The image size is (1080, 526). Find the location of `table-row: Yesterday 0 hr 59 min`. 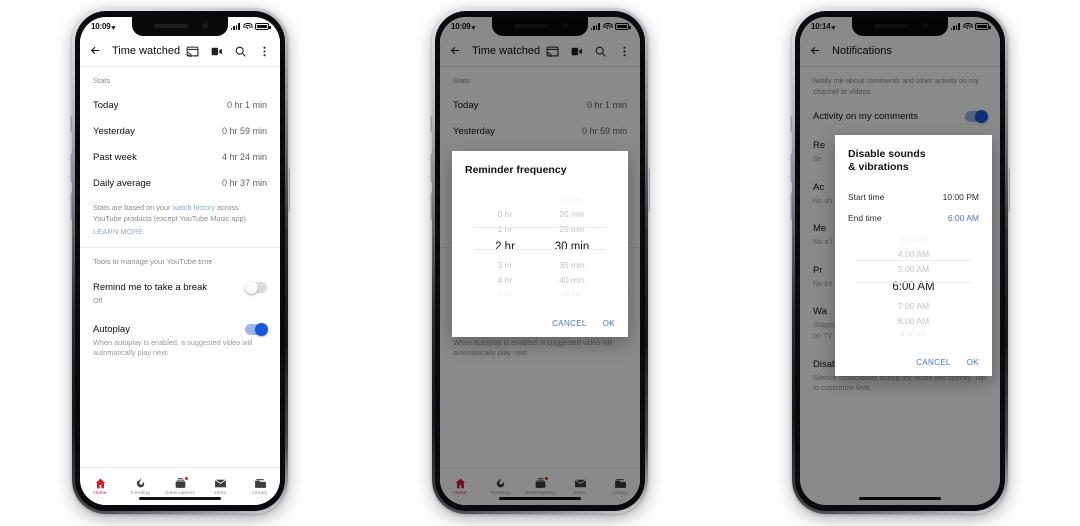

table-row: Yesterday 0 hr 59 min is located at coordinates (180, 131).